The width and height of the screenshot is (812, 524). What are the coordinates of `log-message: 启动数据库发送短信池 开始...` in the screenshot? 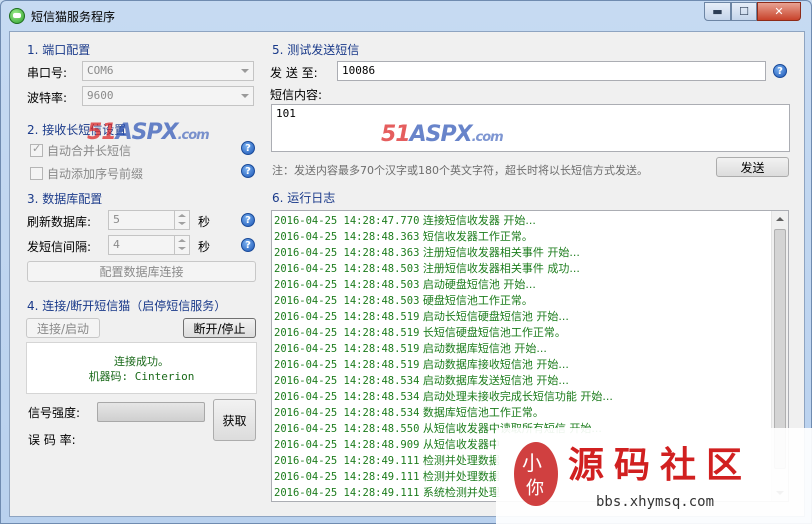 It's located at (495, 380).